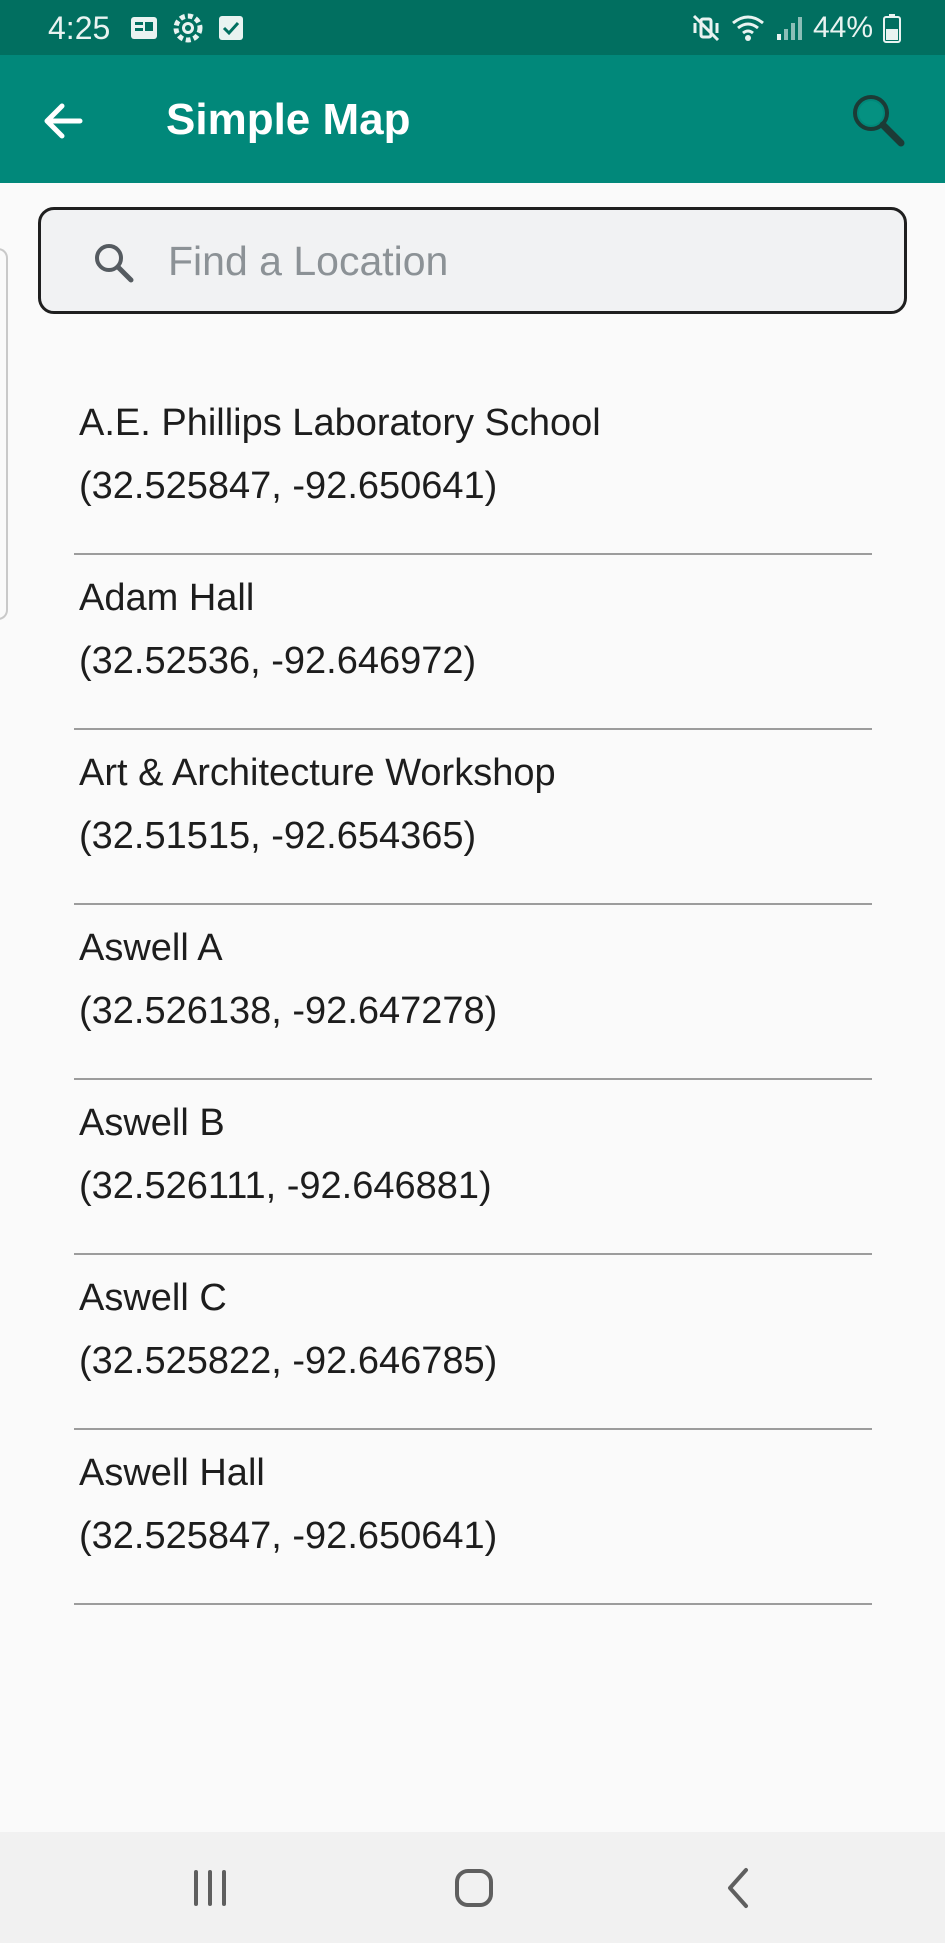 The width and height of the screenshot is (945, 1943). I want to click on edge-panel-handle, so click(4, 434).